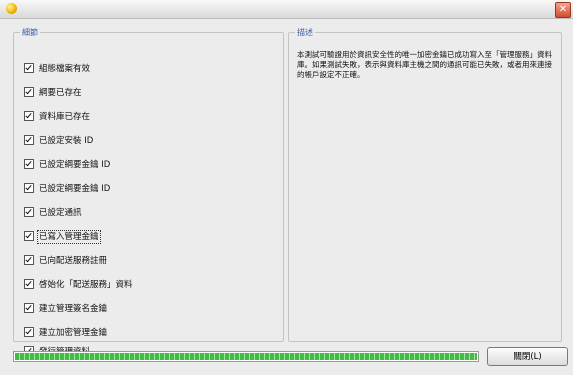  Describe the element at coordinates (305, 32) in the screenshot. I see `description-legend: 描述` at that location.